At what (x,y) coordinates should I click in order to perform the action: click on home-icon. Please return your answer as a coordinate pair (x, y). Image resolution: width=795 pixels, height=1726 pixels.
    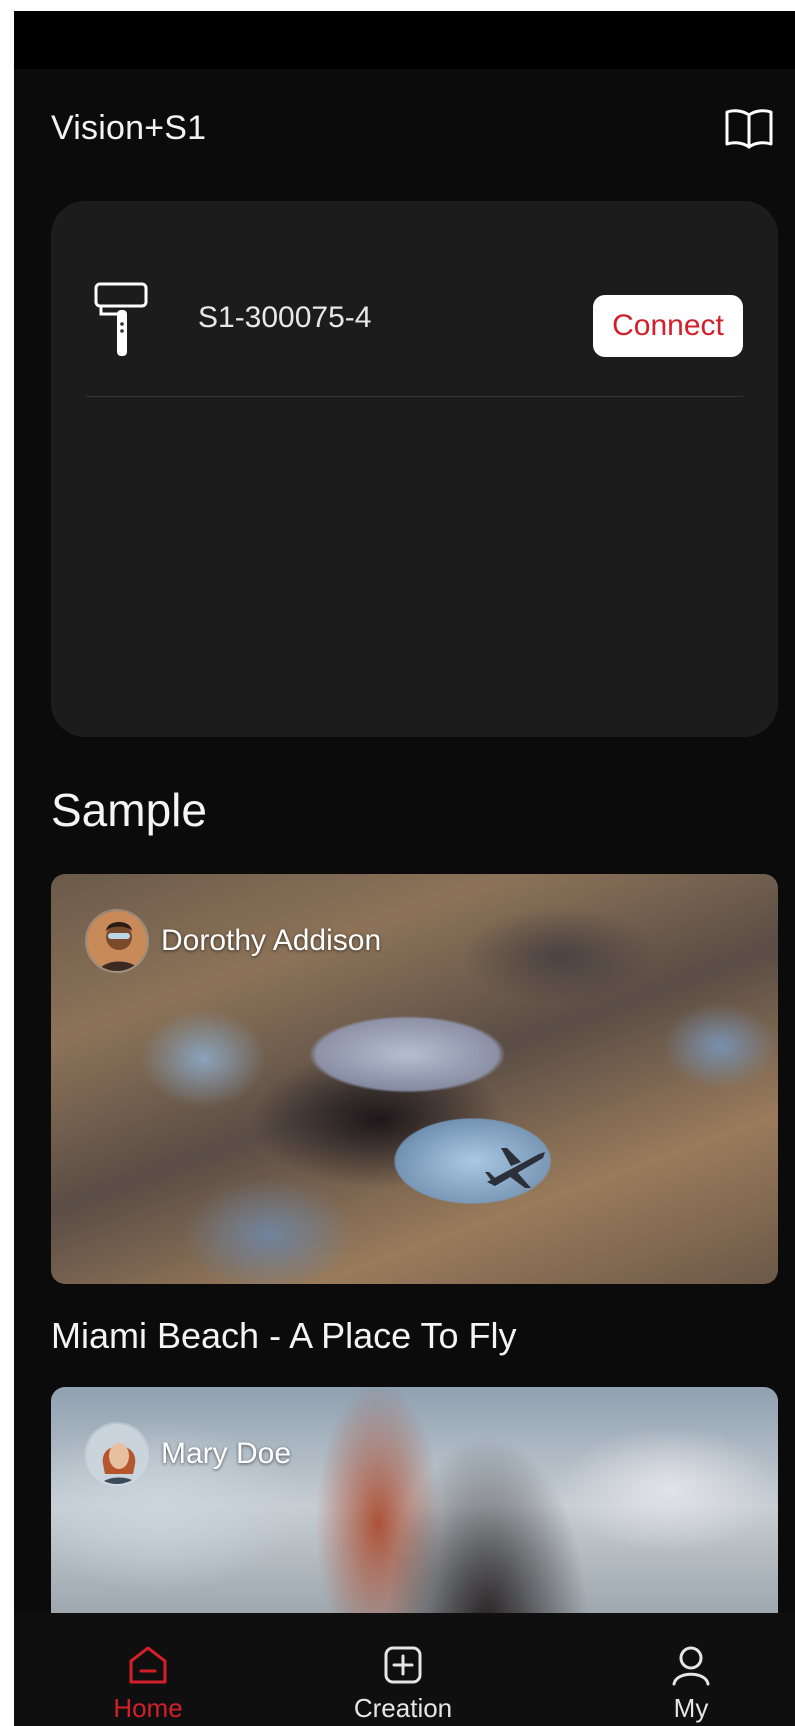
    Looking at the image, I should click on (148, 1665).